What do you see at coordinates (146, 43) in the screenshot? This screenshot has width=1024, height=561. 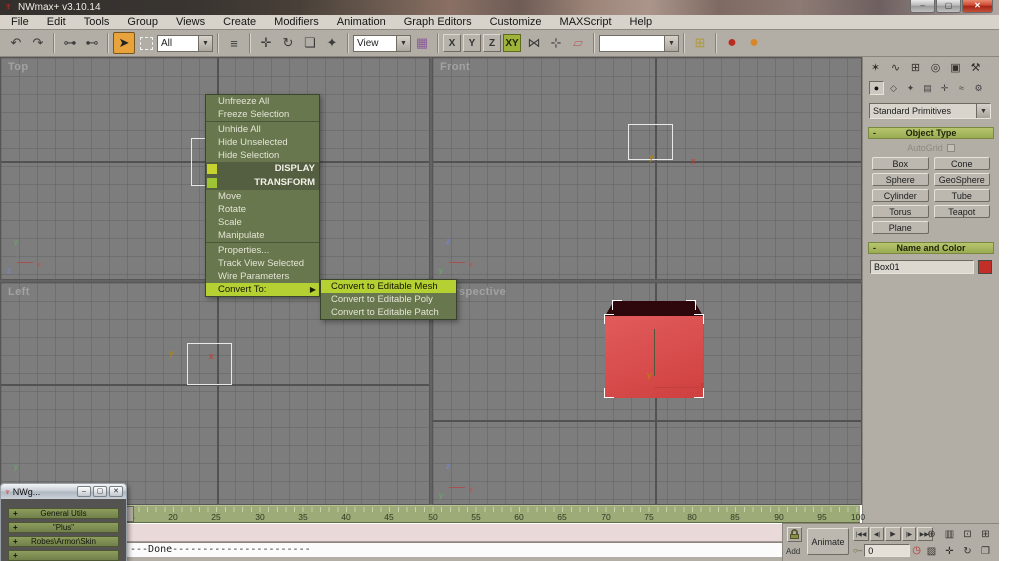 I see `selection-region-icon` at bounding box center [146, 43].